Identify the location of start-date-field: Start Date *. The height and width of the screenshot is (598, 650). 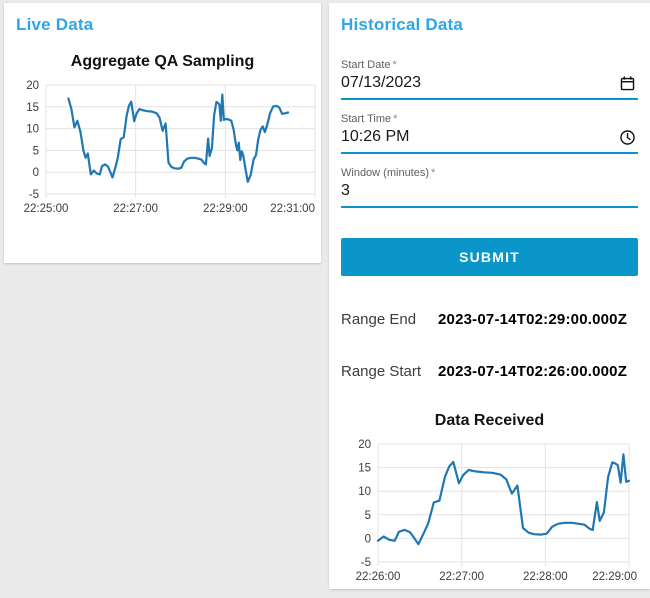
(489, 79).